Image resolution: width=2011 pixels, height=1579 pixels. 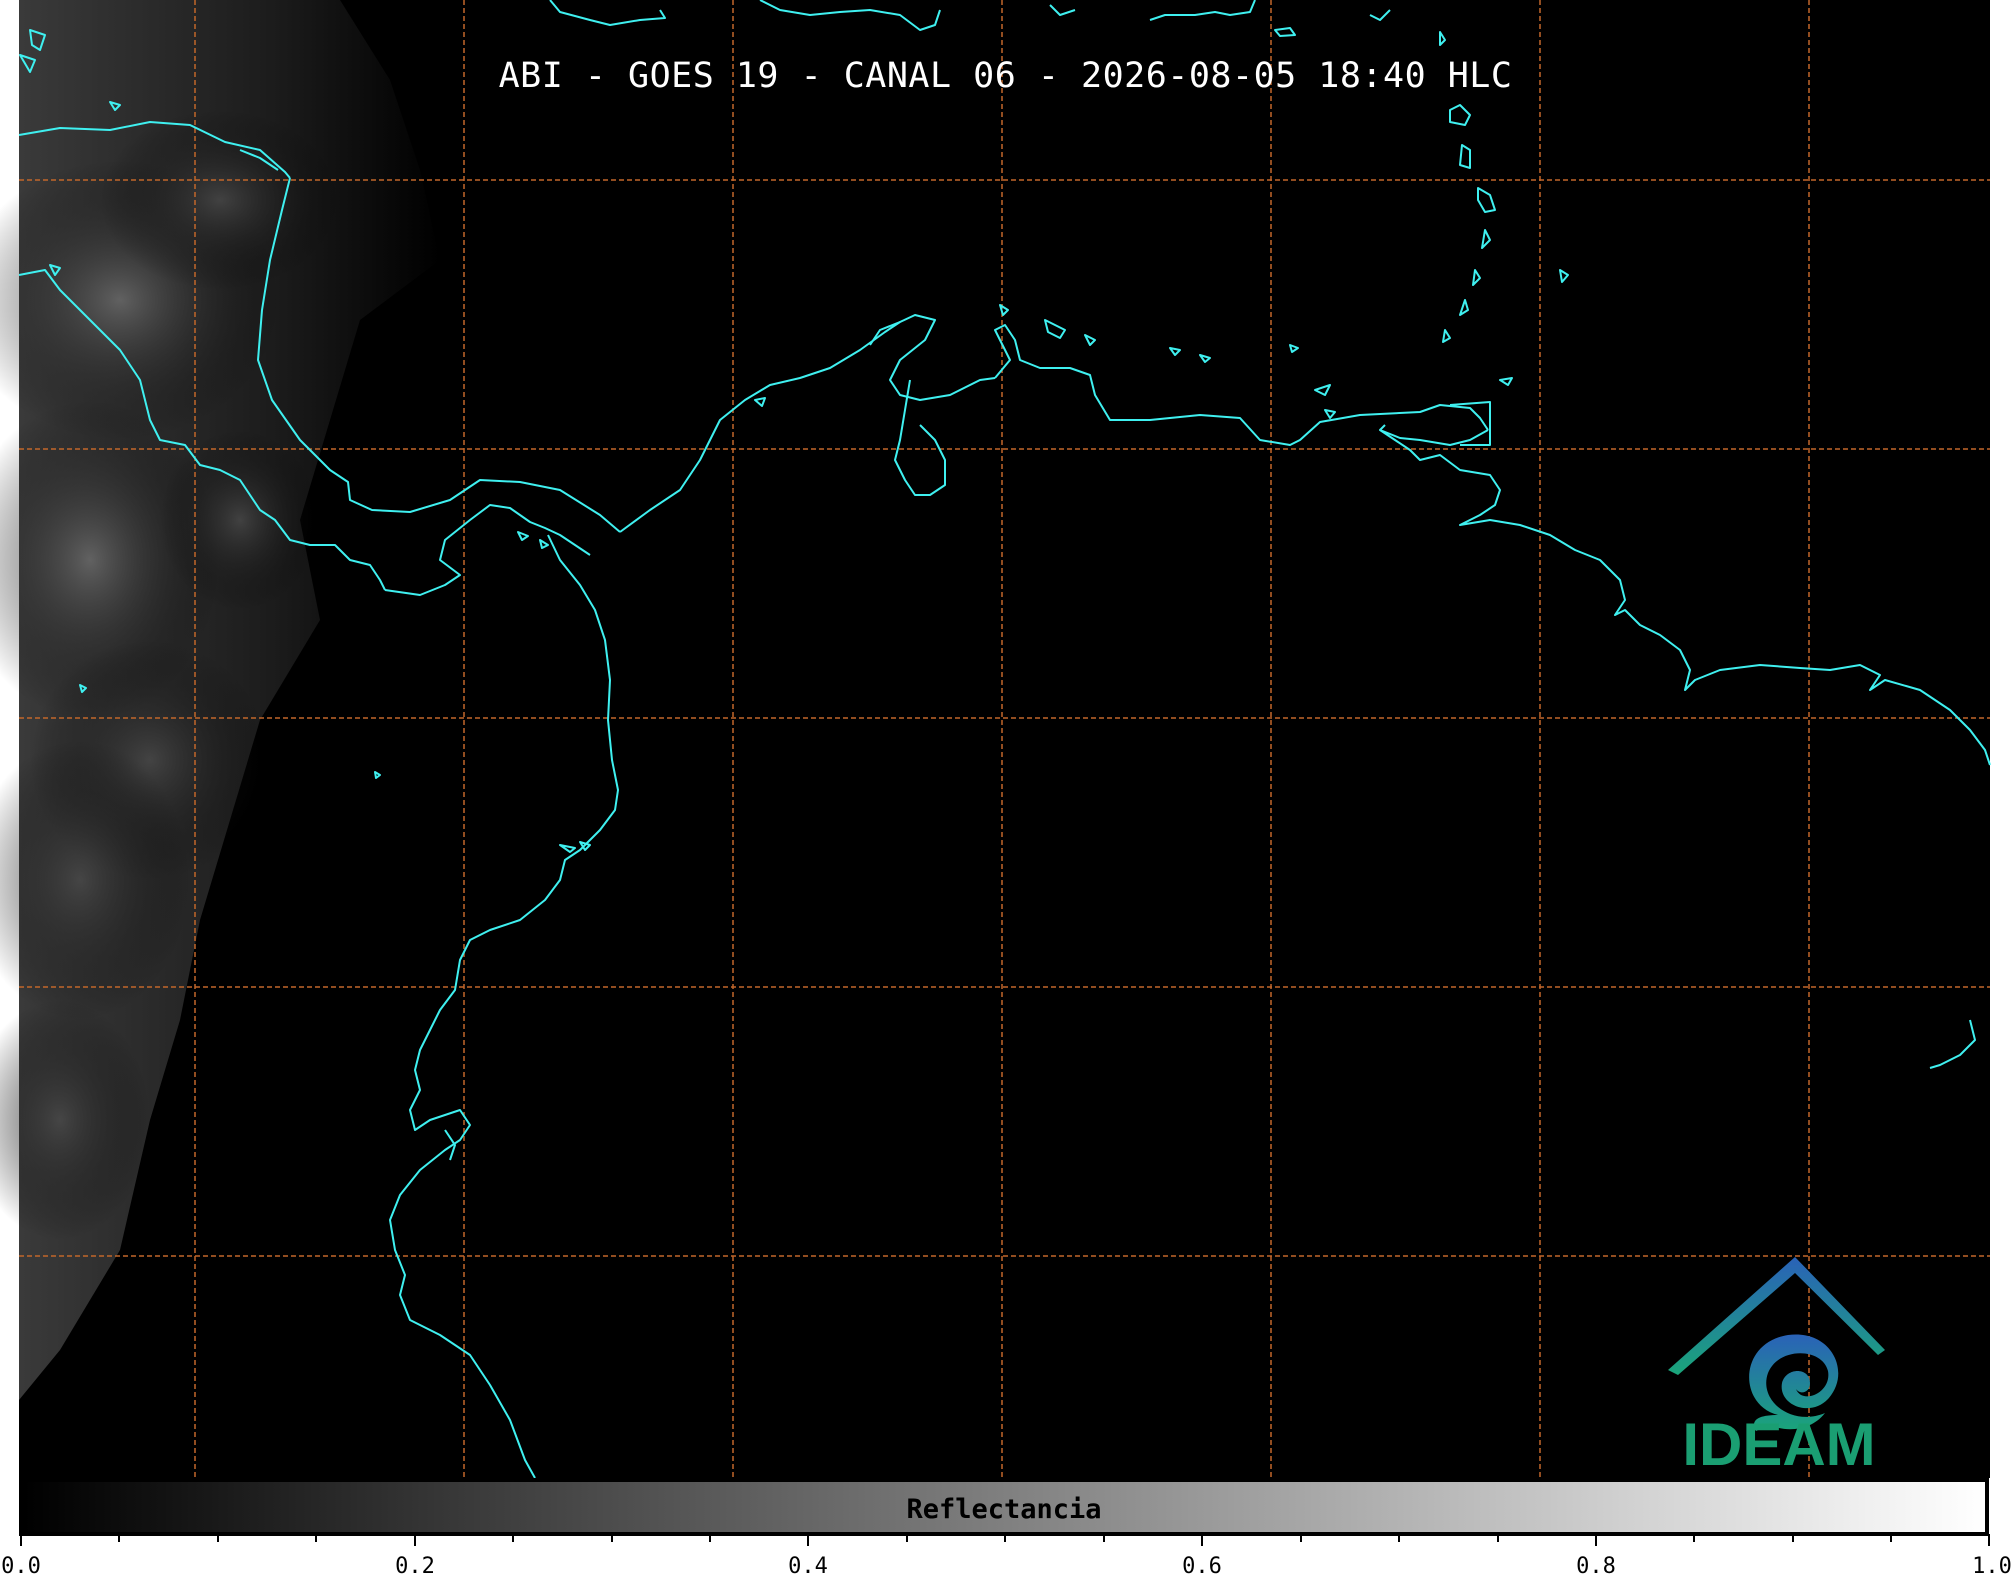 What do you see at coordinates (1004, 1509) in the screenshot?
I see `colorbar-label: Reflectancia` at bounding box center [1004, 1509].